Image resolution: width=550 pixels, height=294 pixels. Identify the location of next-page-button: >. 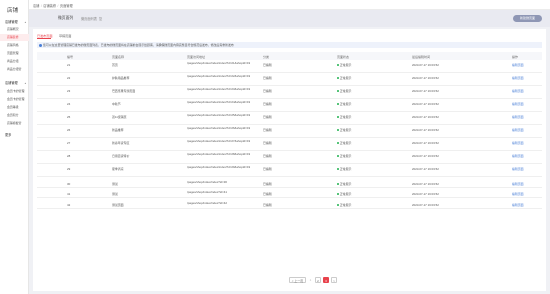
(334, 280).